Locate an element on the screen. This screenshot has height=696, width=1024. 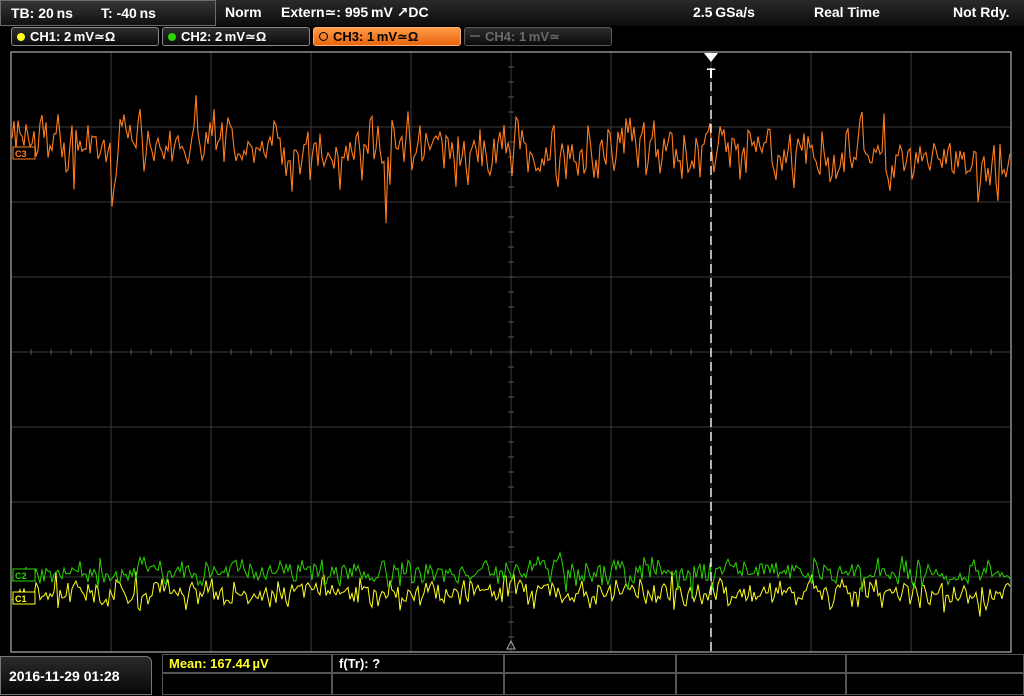
ch3-color-dot is located at coordinates (323, 36).